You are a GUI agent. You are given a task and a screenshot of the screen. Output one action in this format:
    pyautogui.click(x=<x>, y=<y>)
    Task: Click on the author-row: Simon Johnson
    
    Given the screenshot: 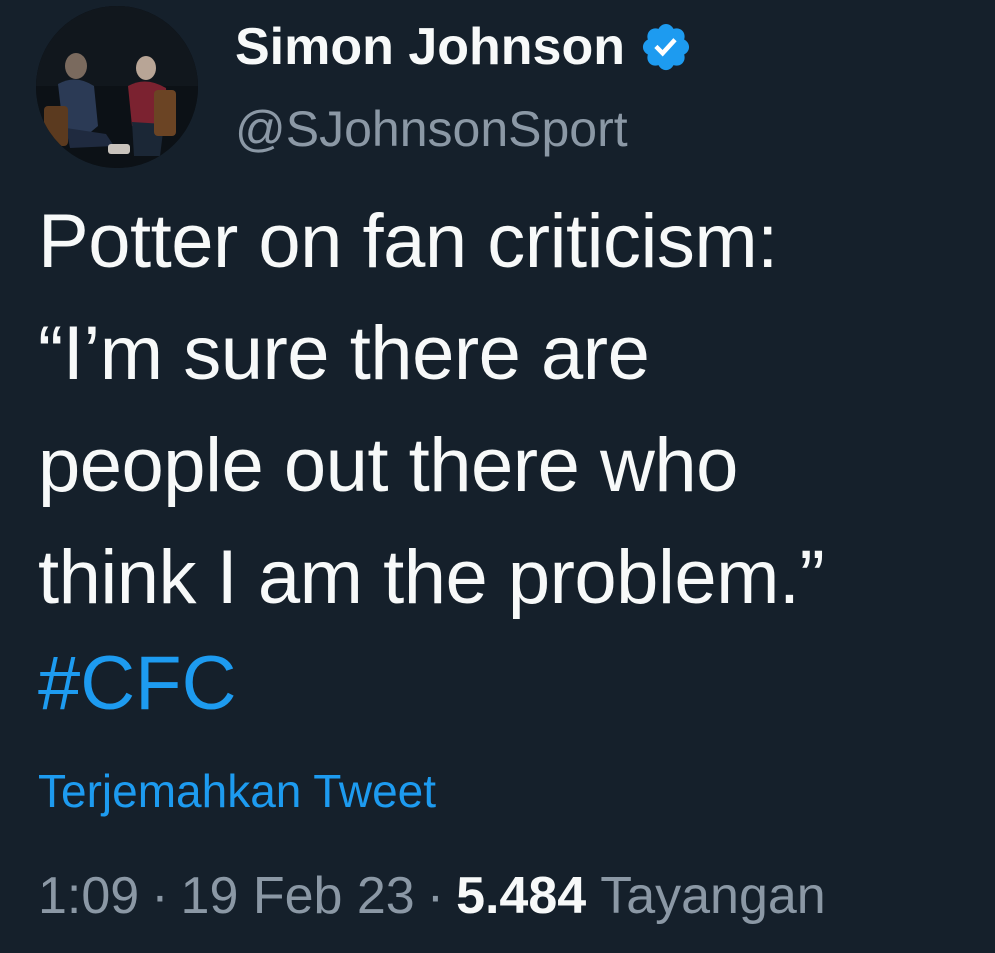 What is the action you would take?
    pyautogui.click(x=464, y=47)
    